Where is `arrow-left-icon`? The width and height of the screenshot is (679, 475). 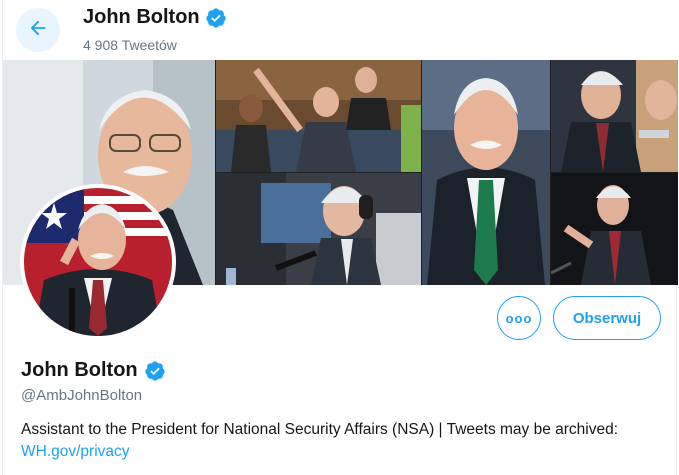 arrow-left-icon is located at coordinates (38, 30).